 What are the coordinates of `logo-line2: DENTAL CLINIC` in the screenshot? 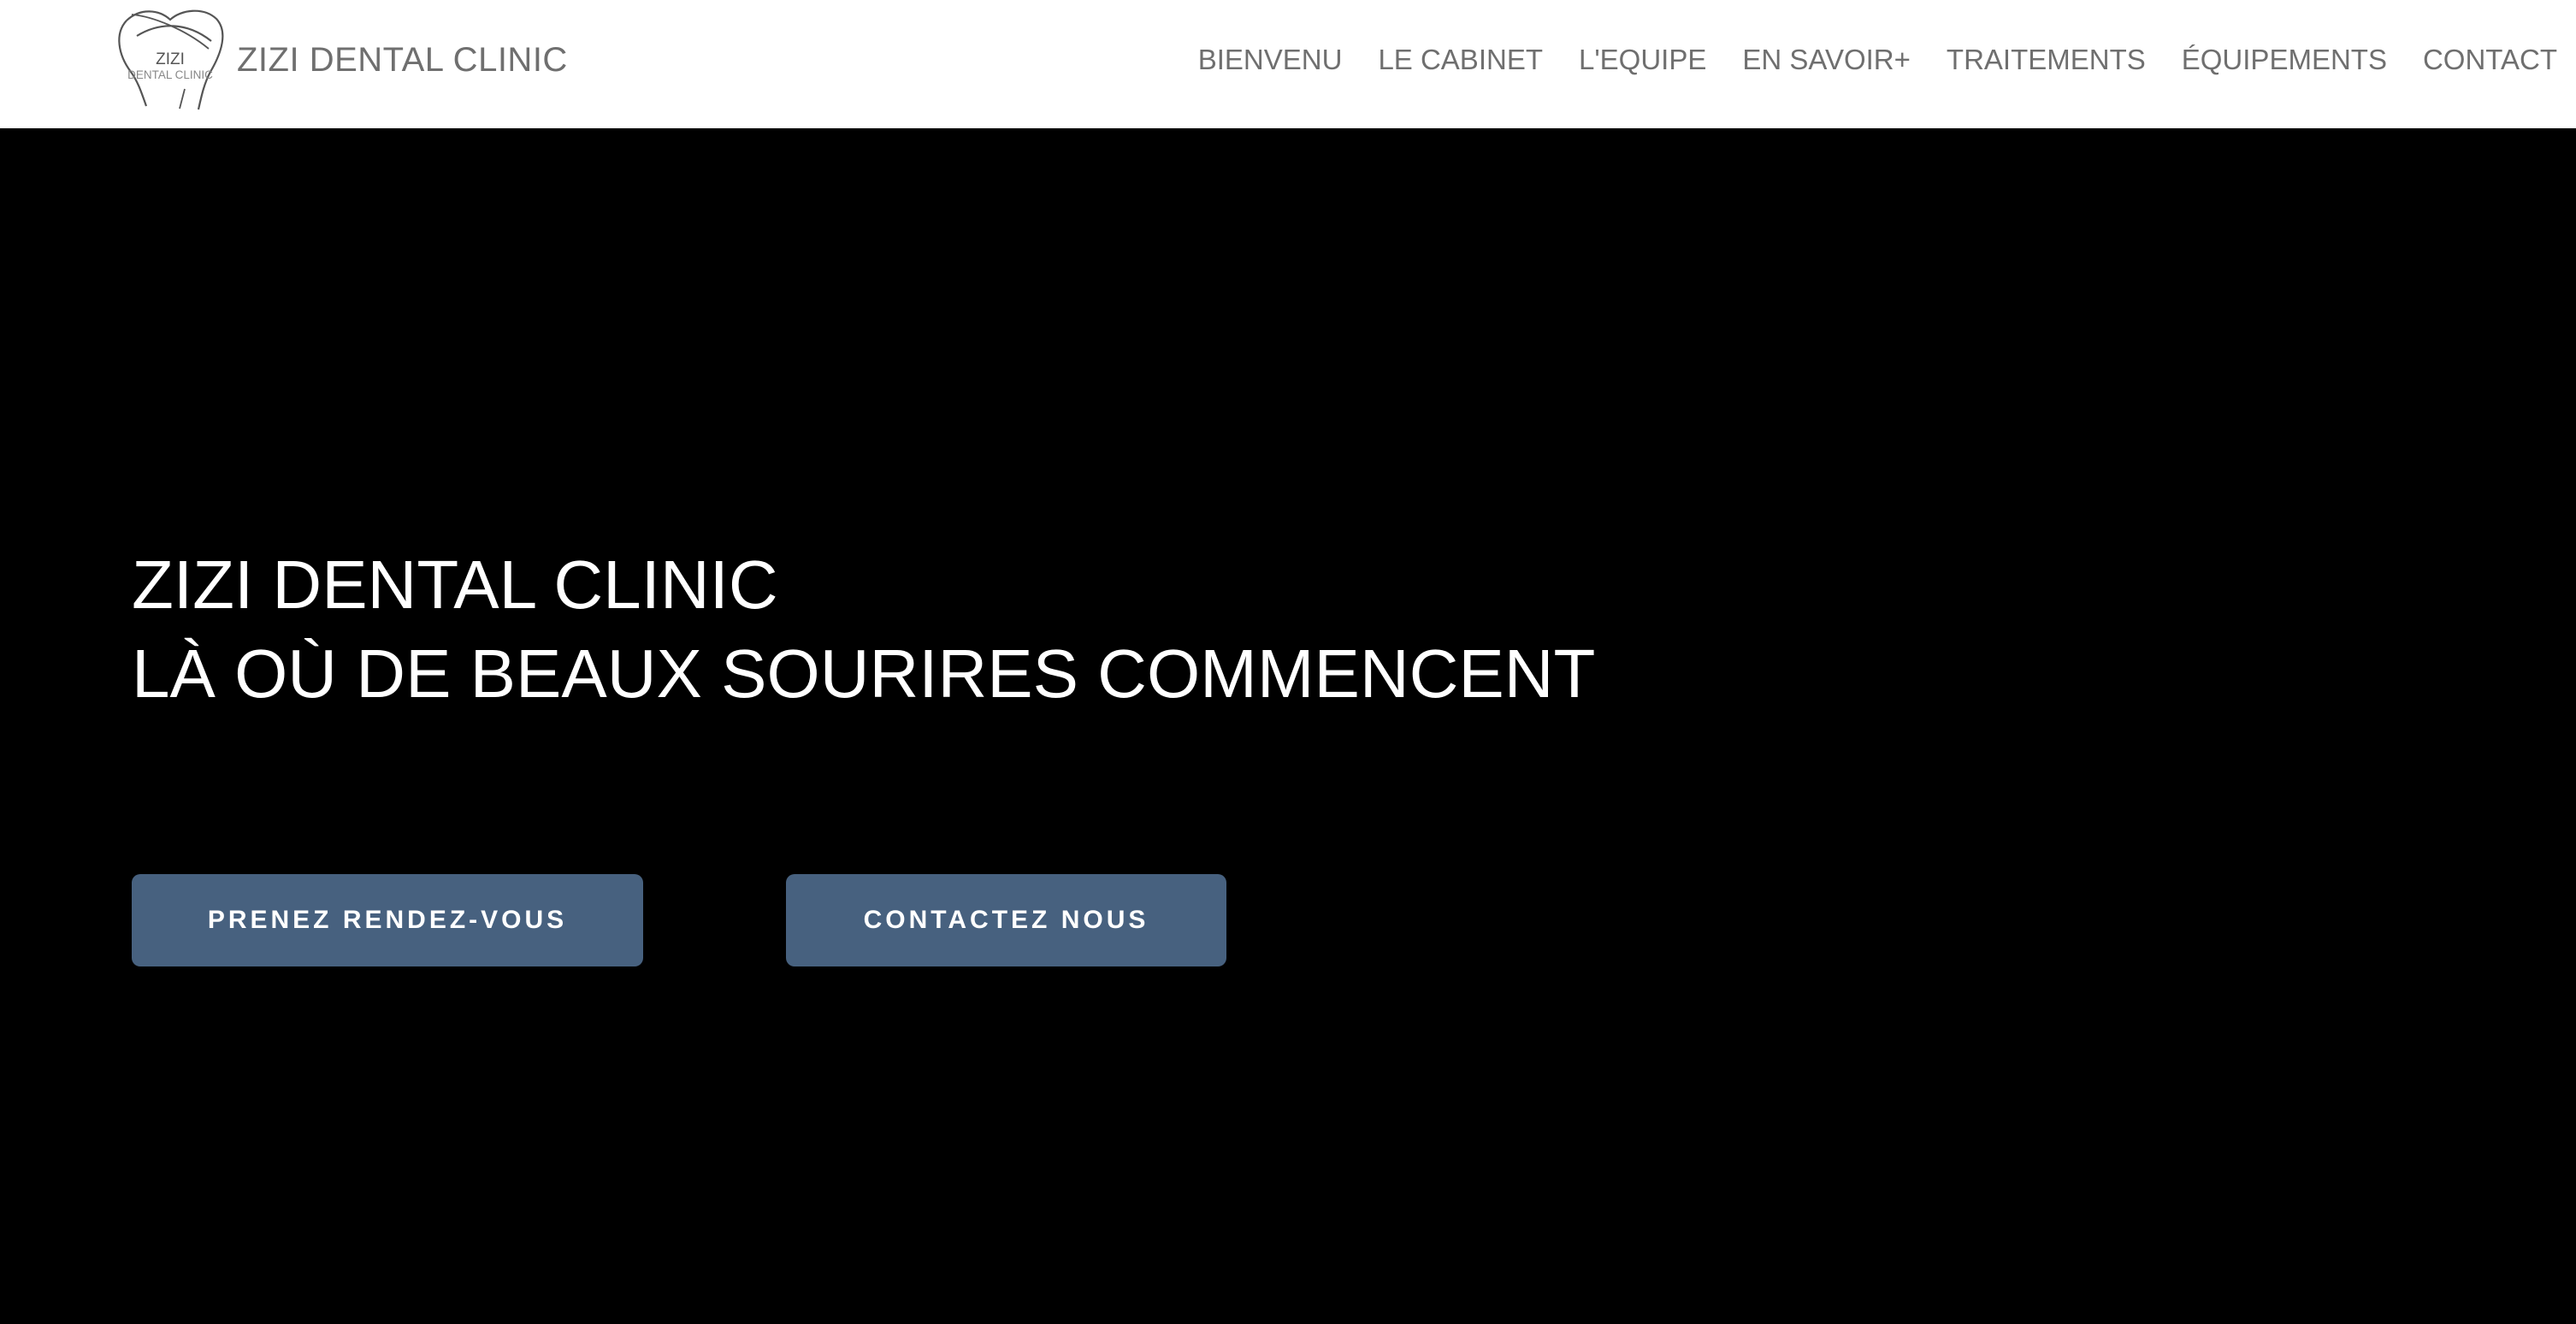 It's located at (170, 74).